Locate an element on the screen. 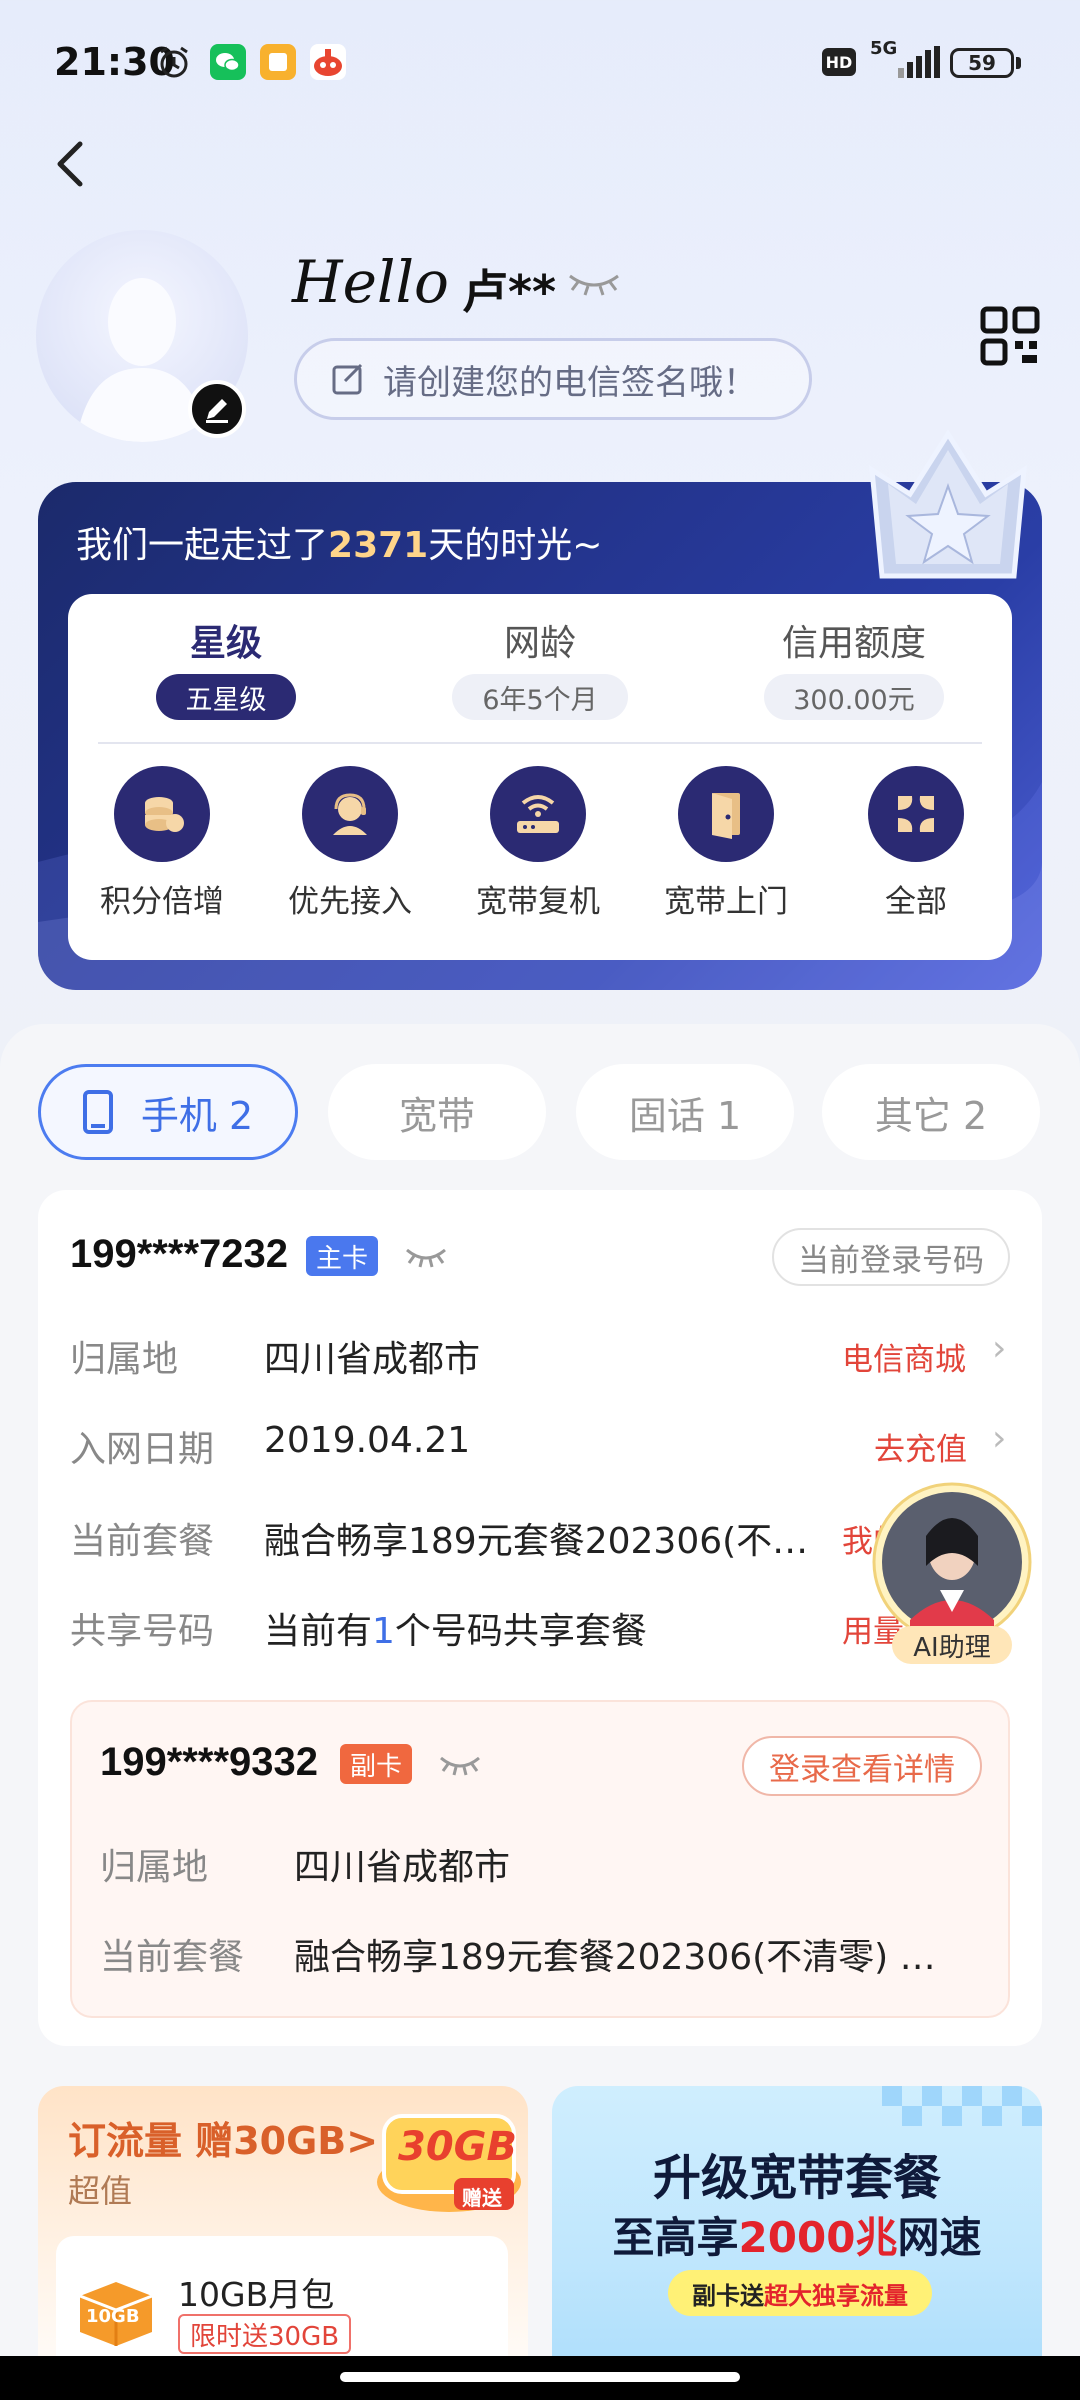 The height and width of the screenshot is (2400, 1080). service-priority-label: 优先接入 is located at coordinates (350, 898).